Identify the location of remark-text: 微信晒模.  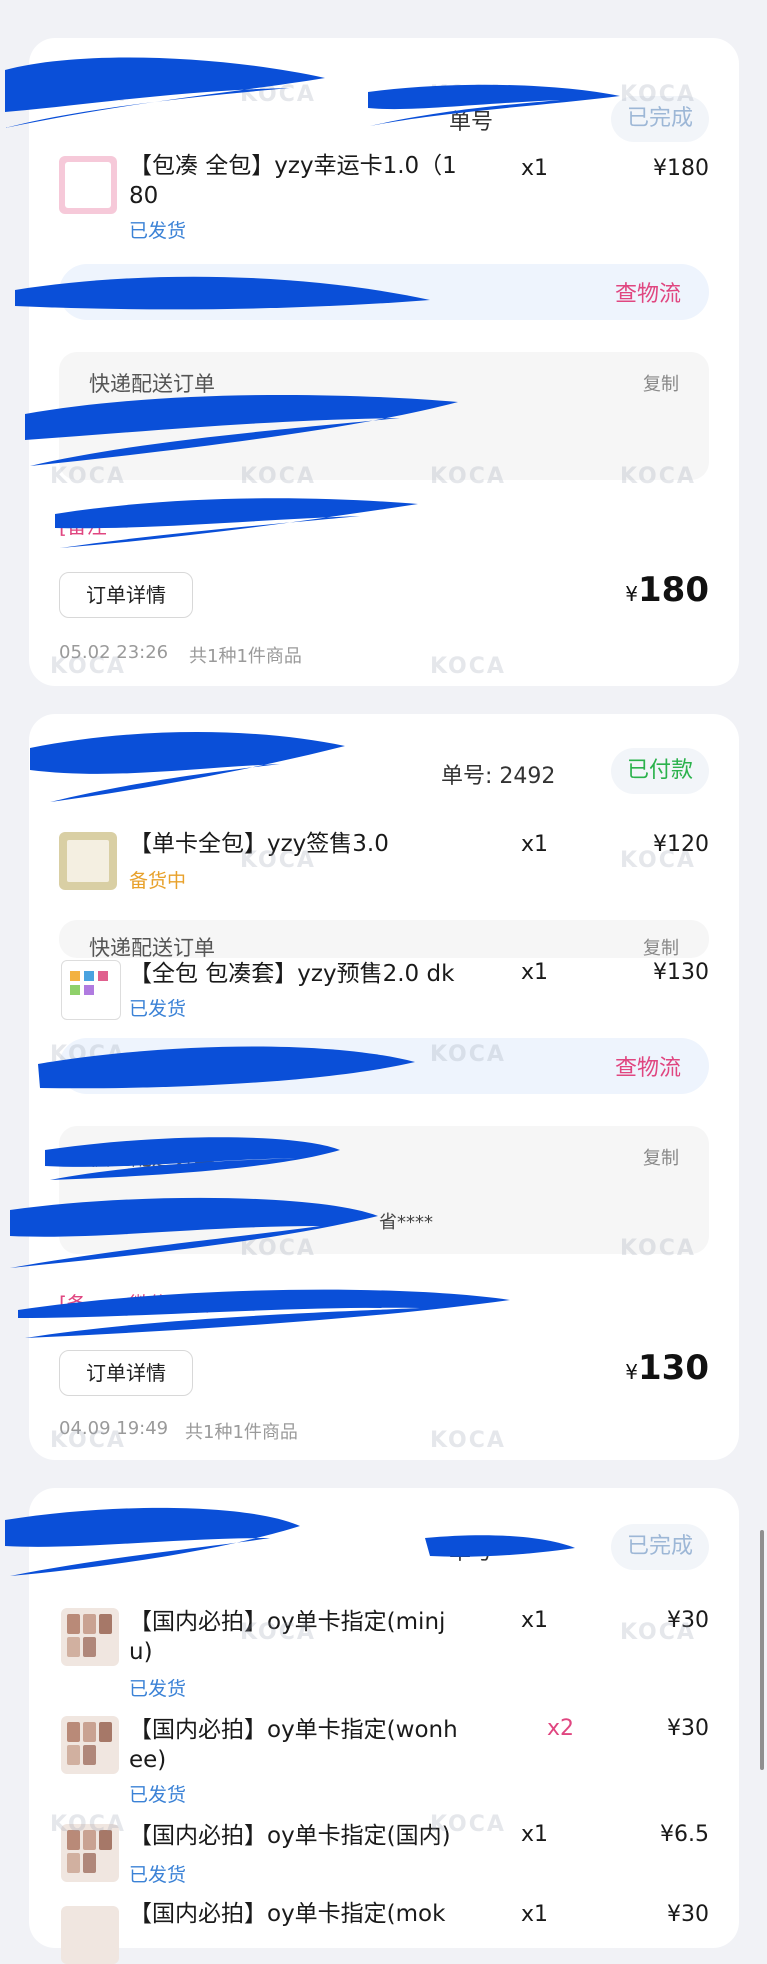
(169, 1304).